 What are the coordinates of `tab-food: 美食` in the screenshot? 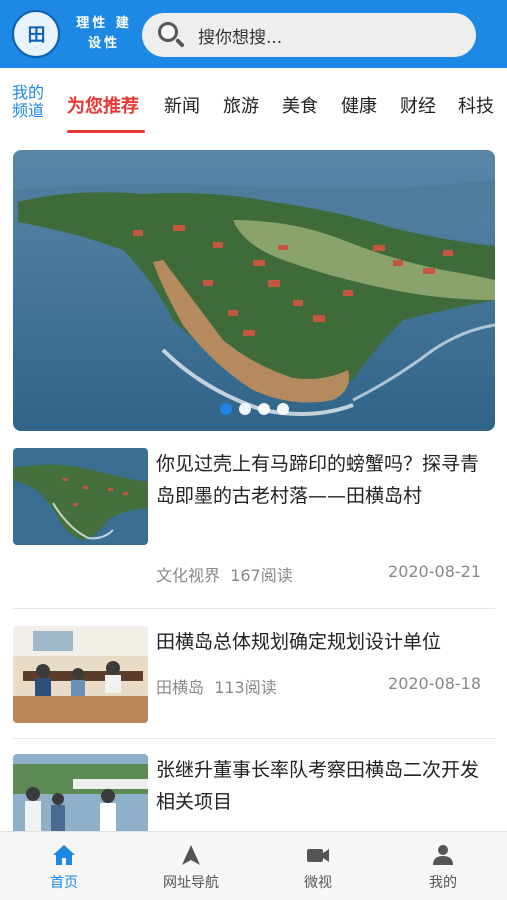 It's located at (300, 105).